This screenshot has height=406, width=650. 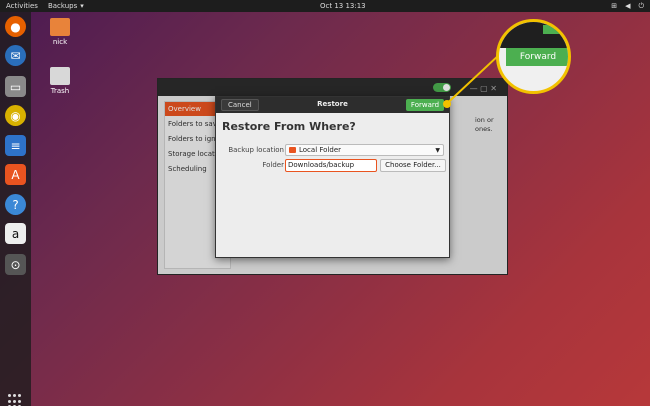 What do you see at coordinates (15, 264) in the screenshot?
I see `backups-icon: ⊙` at bounding box center [15, 264].